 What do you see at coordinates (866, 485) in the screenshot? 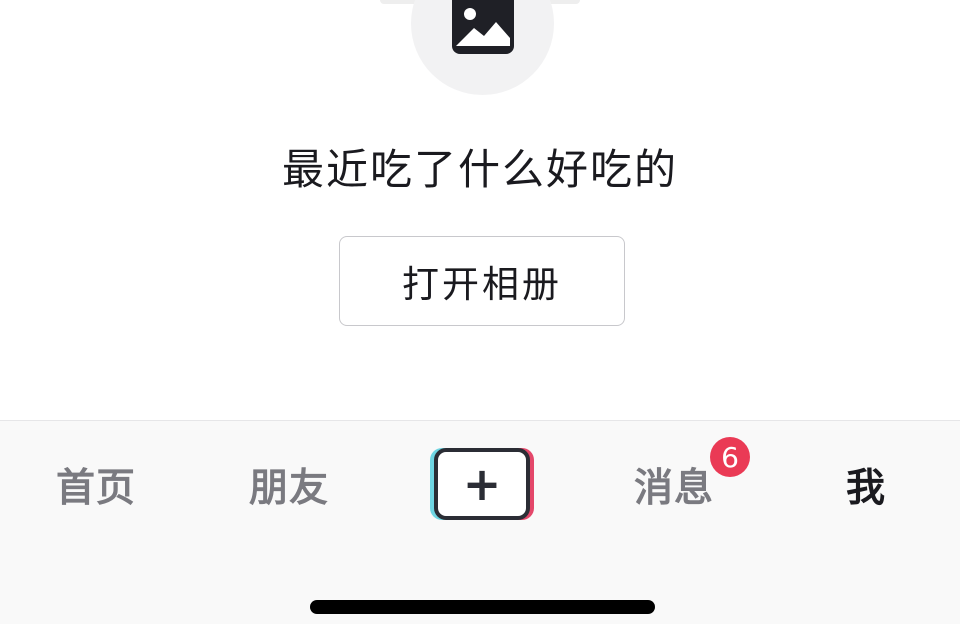
I see `tab-me: 我` at bounding box center [866, 485].